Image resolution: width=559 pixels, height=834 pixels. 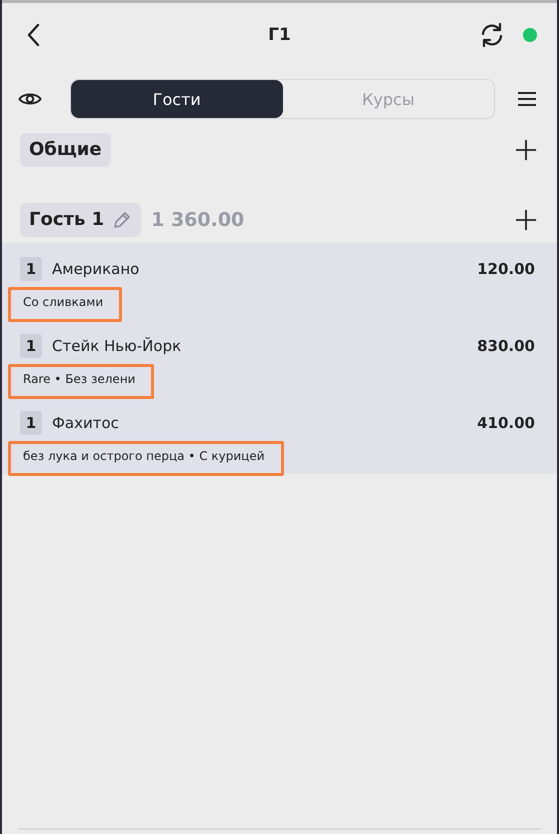 I want to click on item-name: Фахитос, so click(x=85, y=423).